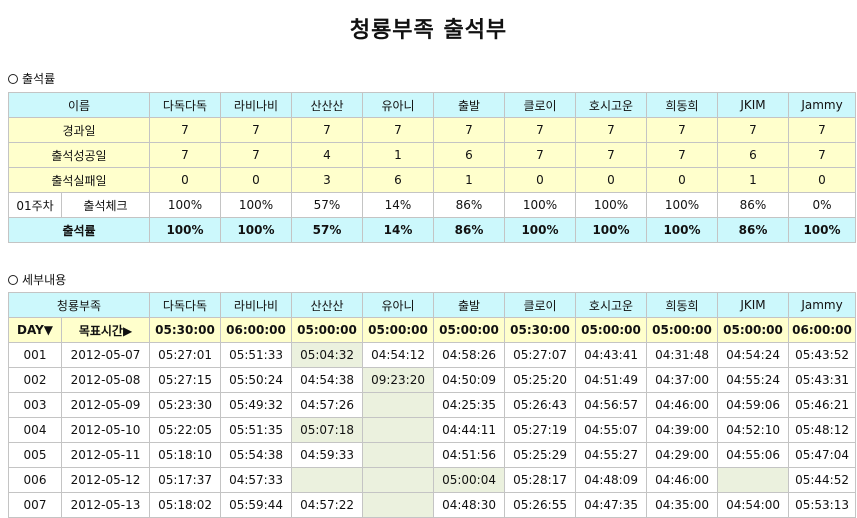 The height and width of the screenshot is (518, 857). What do you see at coordinates (398, 205) in the screenshot?
I see `week-value-cell: 14%` at bounding box center [398, 205].